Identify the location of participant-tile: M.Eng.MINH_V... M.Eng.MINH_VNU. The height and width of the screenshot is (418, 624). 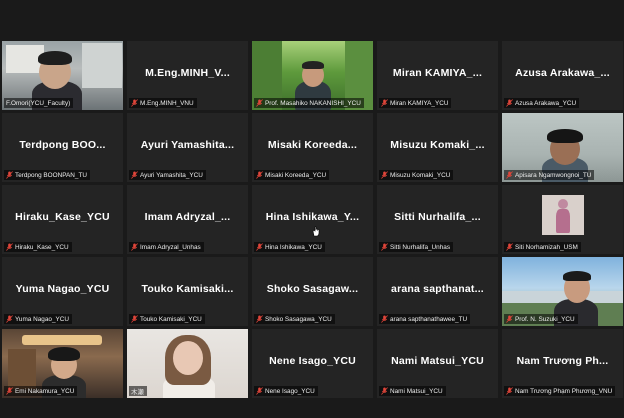
(187, 75).